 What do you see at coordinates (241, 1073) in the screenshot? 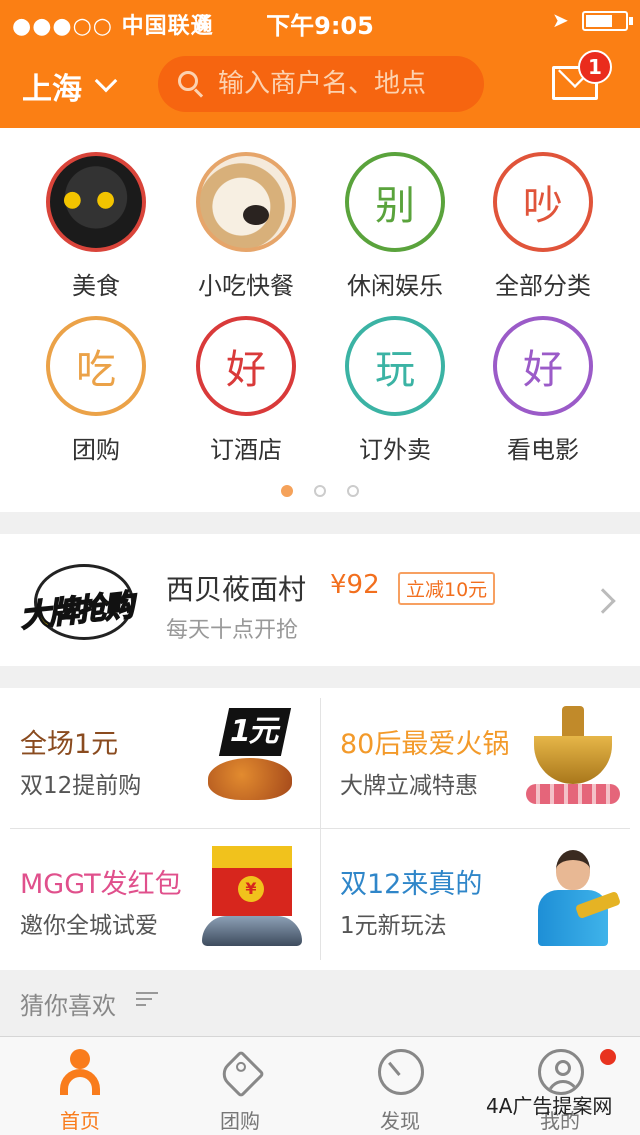
I see `tag-icon` at bounding box center [241, 1073].